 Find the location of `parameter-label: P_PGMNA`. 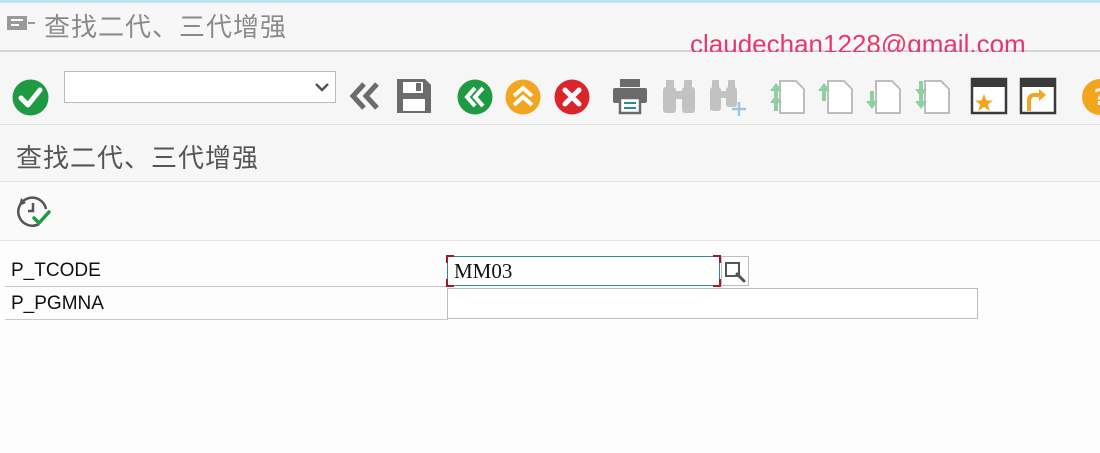

parameter-label: P_PGMNA is located at coordinates (57, 303).